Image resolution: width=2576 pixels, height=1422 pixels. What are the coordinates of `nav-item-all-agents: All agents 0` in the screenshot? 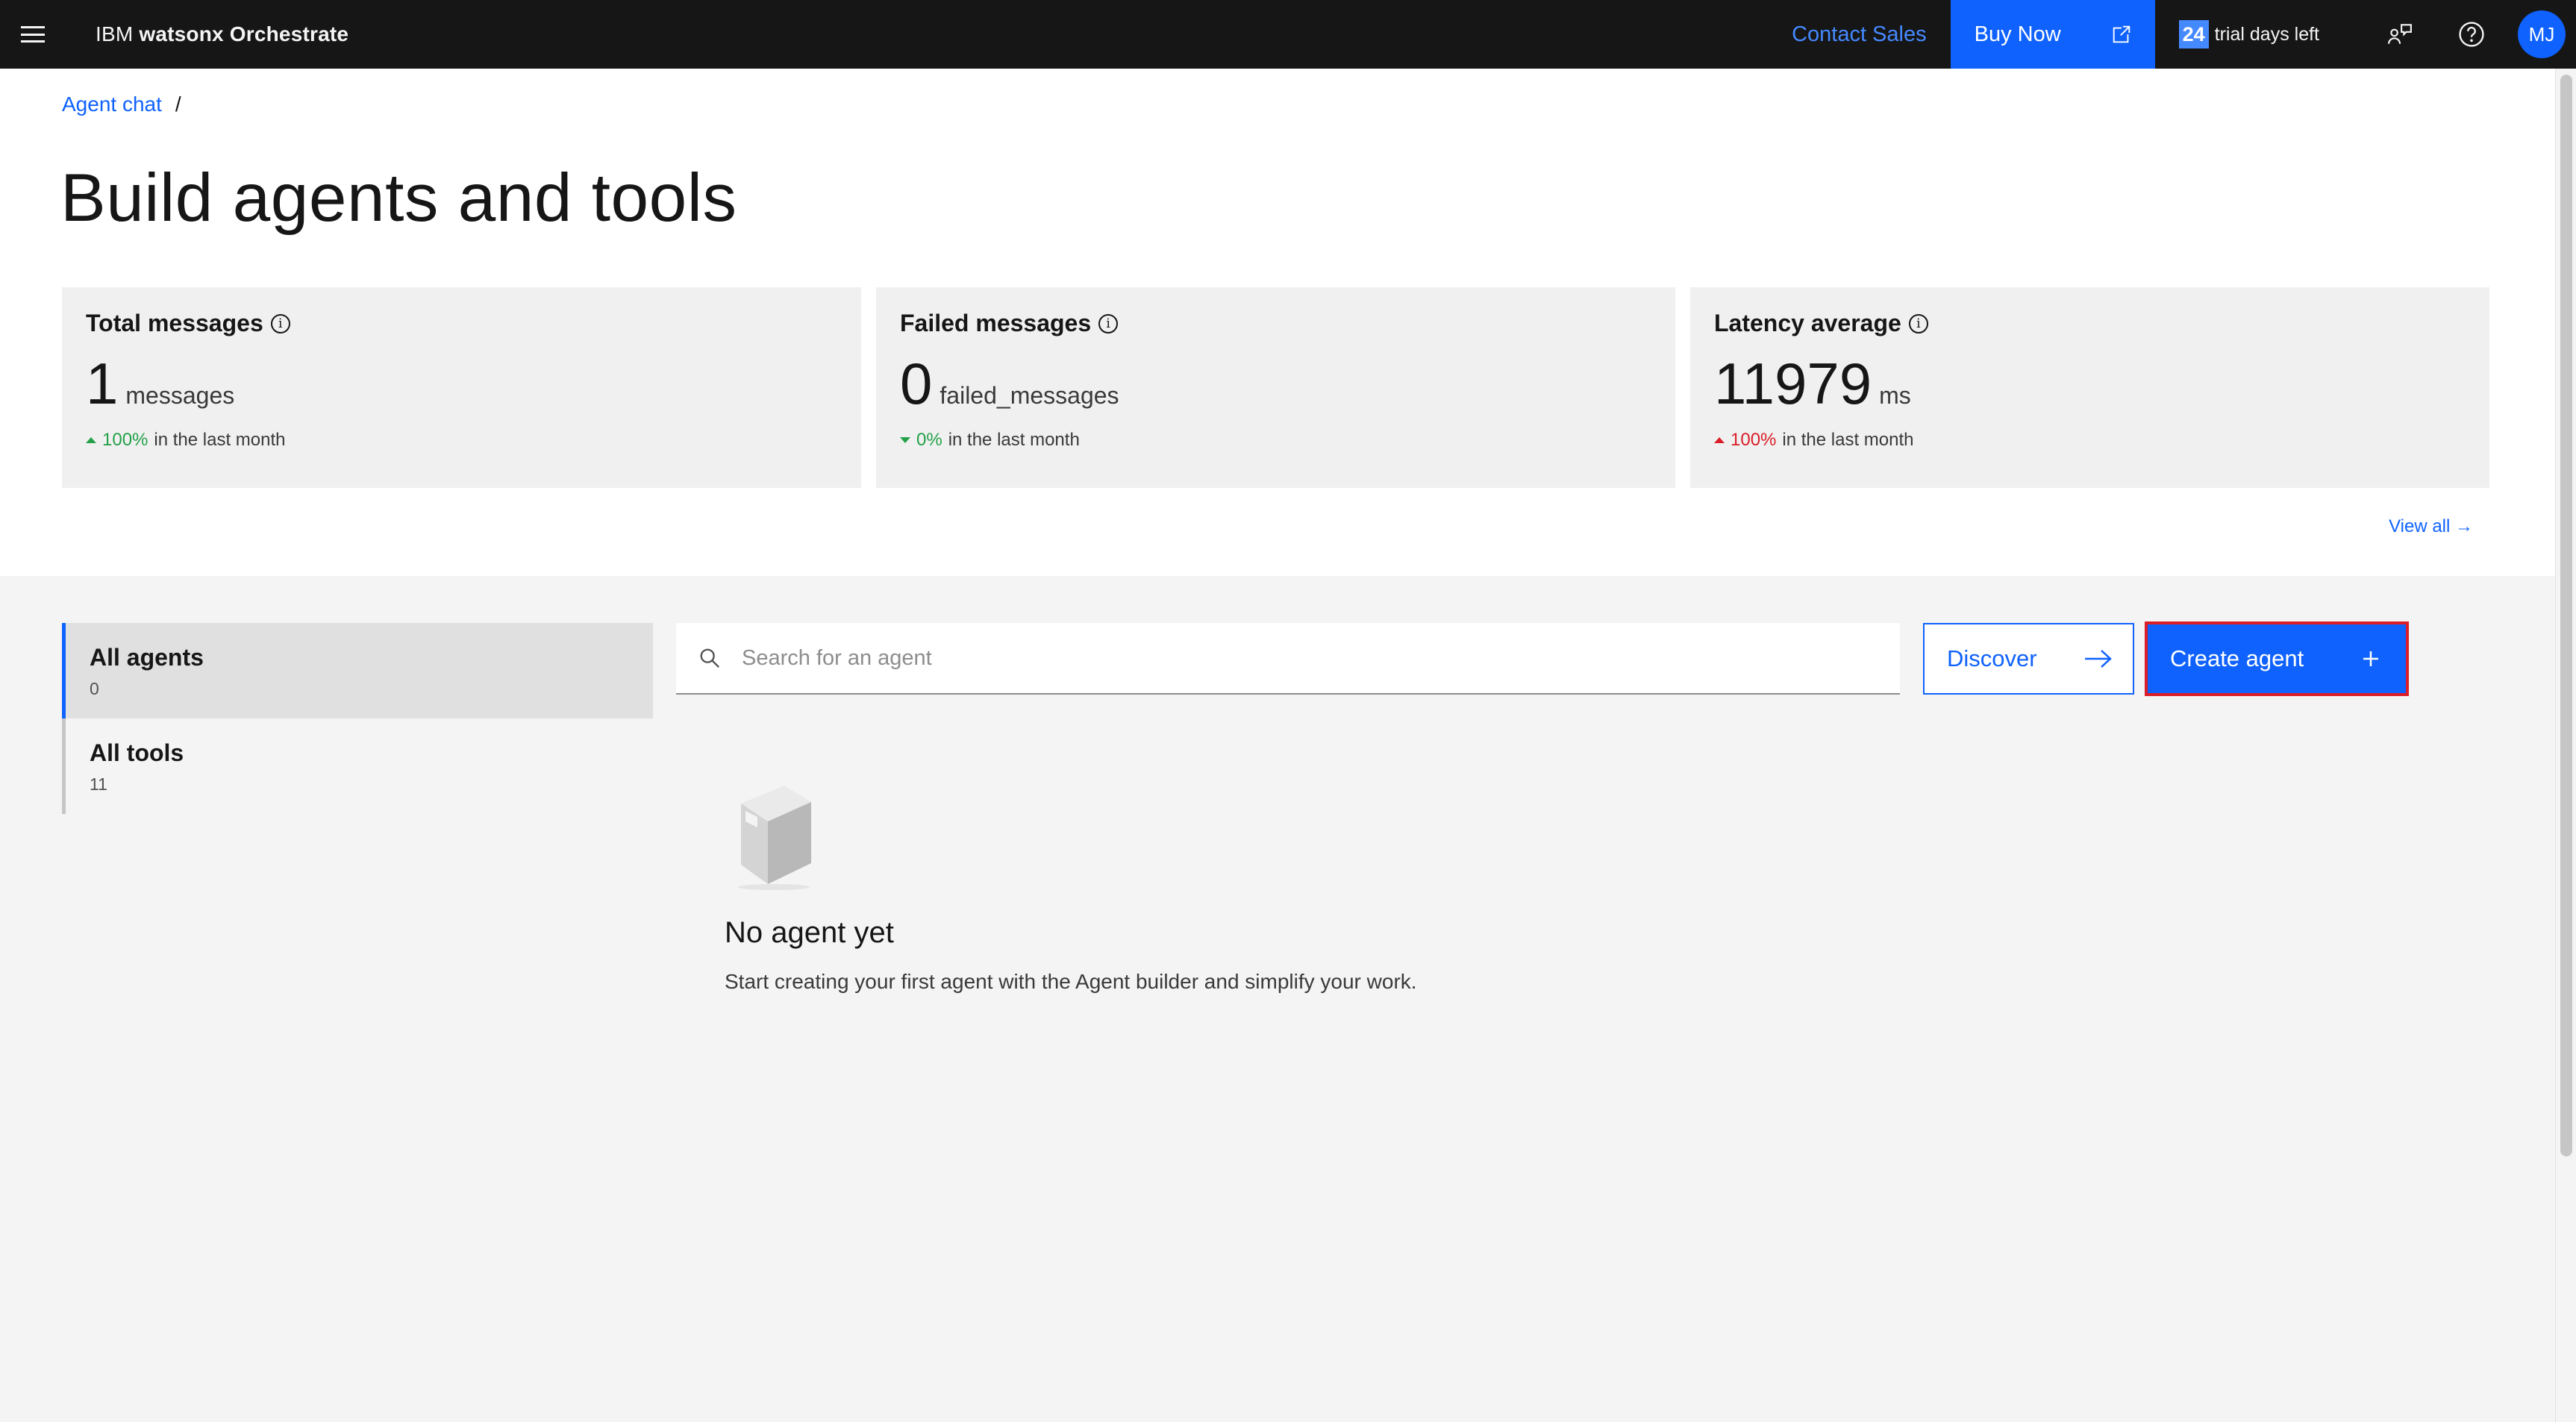 It's located at (357, 670).